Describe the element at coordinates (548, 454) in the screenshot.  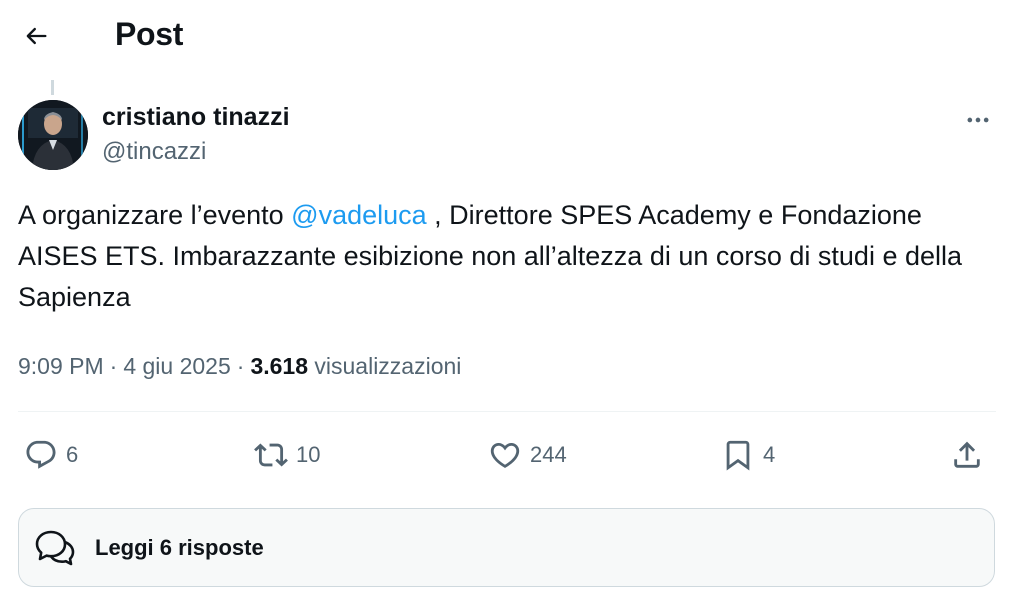
I see `like-count: 244` at that location.